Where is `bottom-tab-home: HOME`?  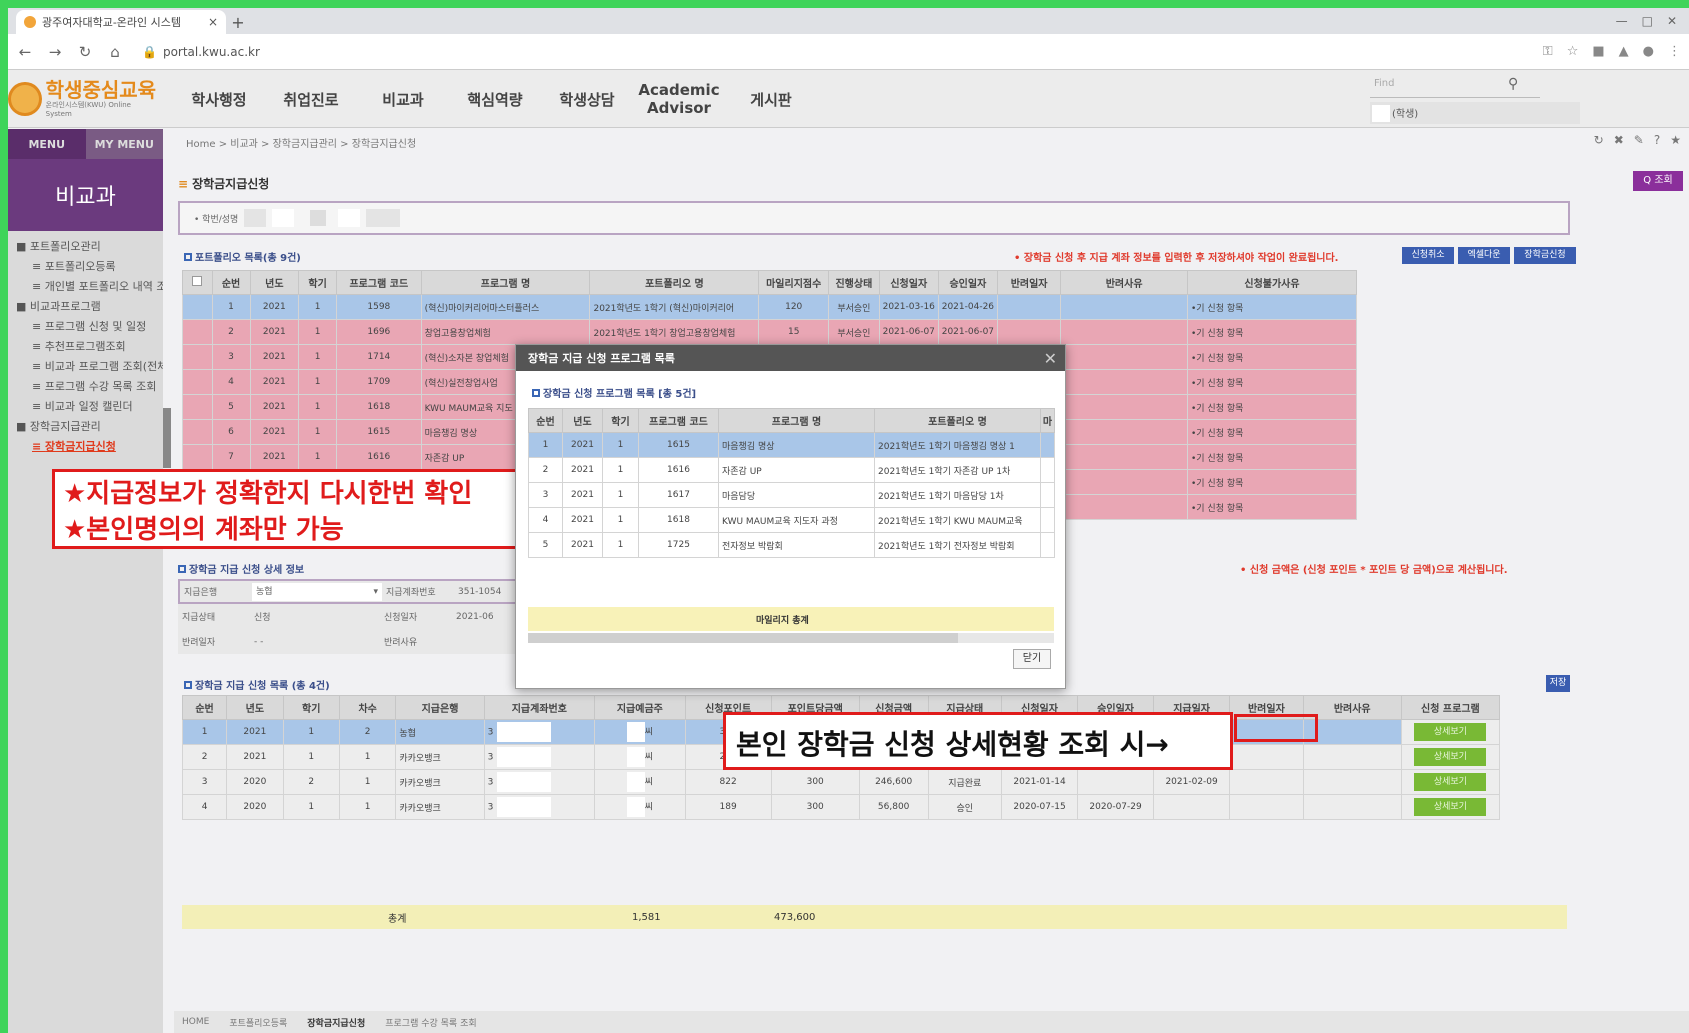 bottom-tab-home: HOME is located at coordinates (195, 1022).